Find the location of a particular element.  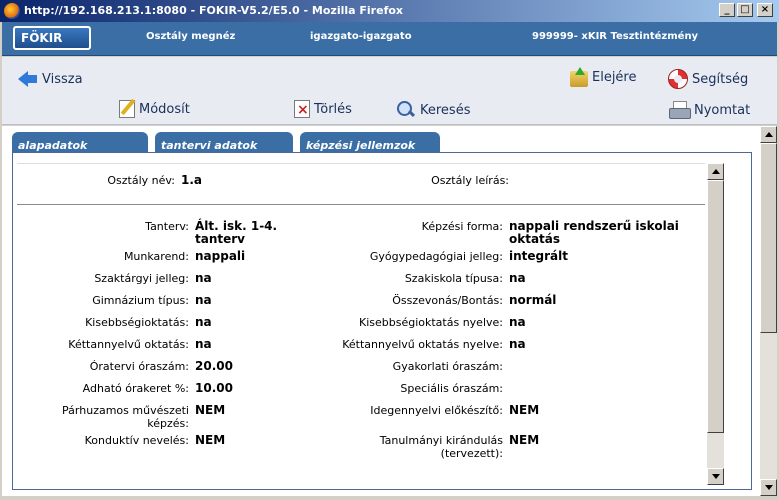

field-label: Óratervi óraszám: is located at coordinates (139, 366).